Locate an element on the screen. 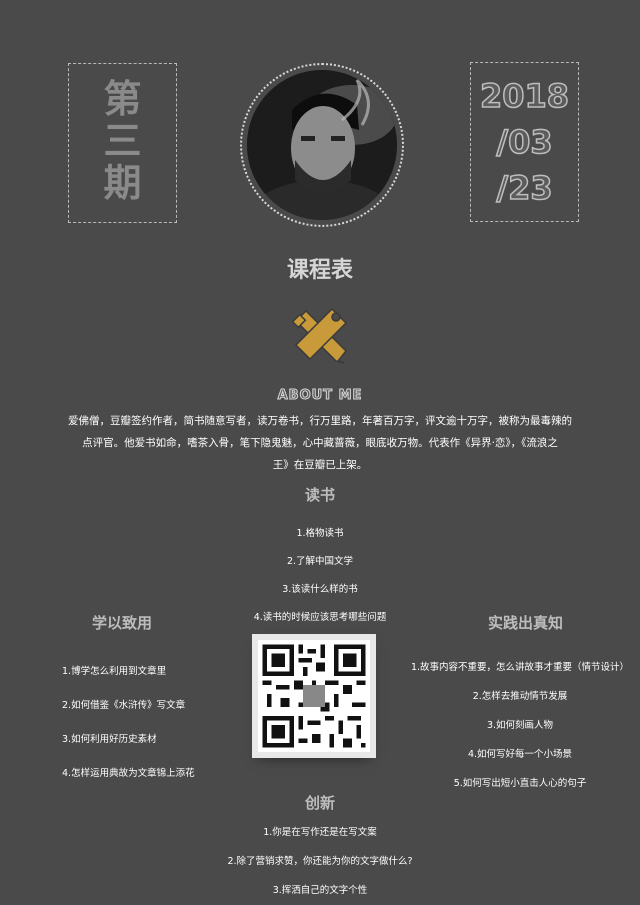  list-item: 4.怎样运用典故为文章锦上添花 is located at coordinates (128, 773).